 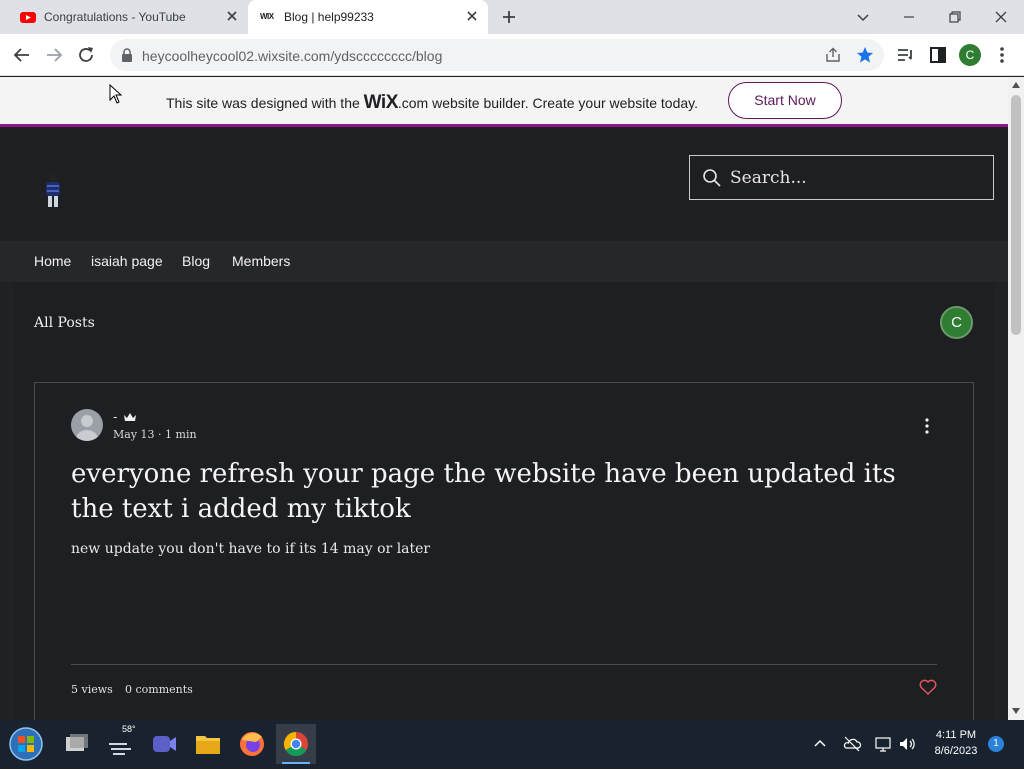 What do you see at coordinates (820, 744) in the screenshot?
I see `show-hidden-icons-chevron-icon` at bounding box center [820, 744].